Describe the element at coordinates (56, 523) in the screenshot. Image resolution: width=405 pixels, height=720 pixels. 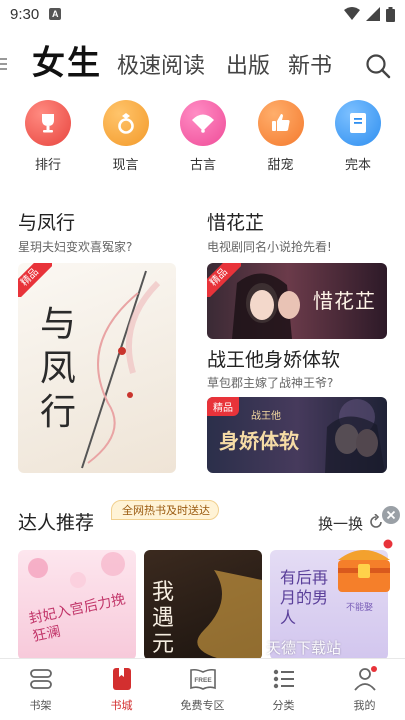
I see `section-title: 达人推荐` at that location.